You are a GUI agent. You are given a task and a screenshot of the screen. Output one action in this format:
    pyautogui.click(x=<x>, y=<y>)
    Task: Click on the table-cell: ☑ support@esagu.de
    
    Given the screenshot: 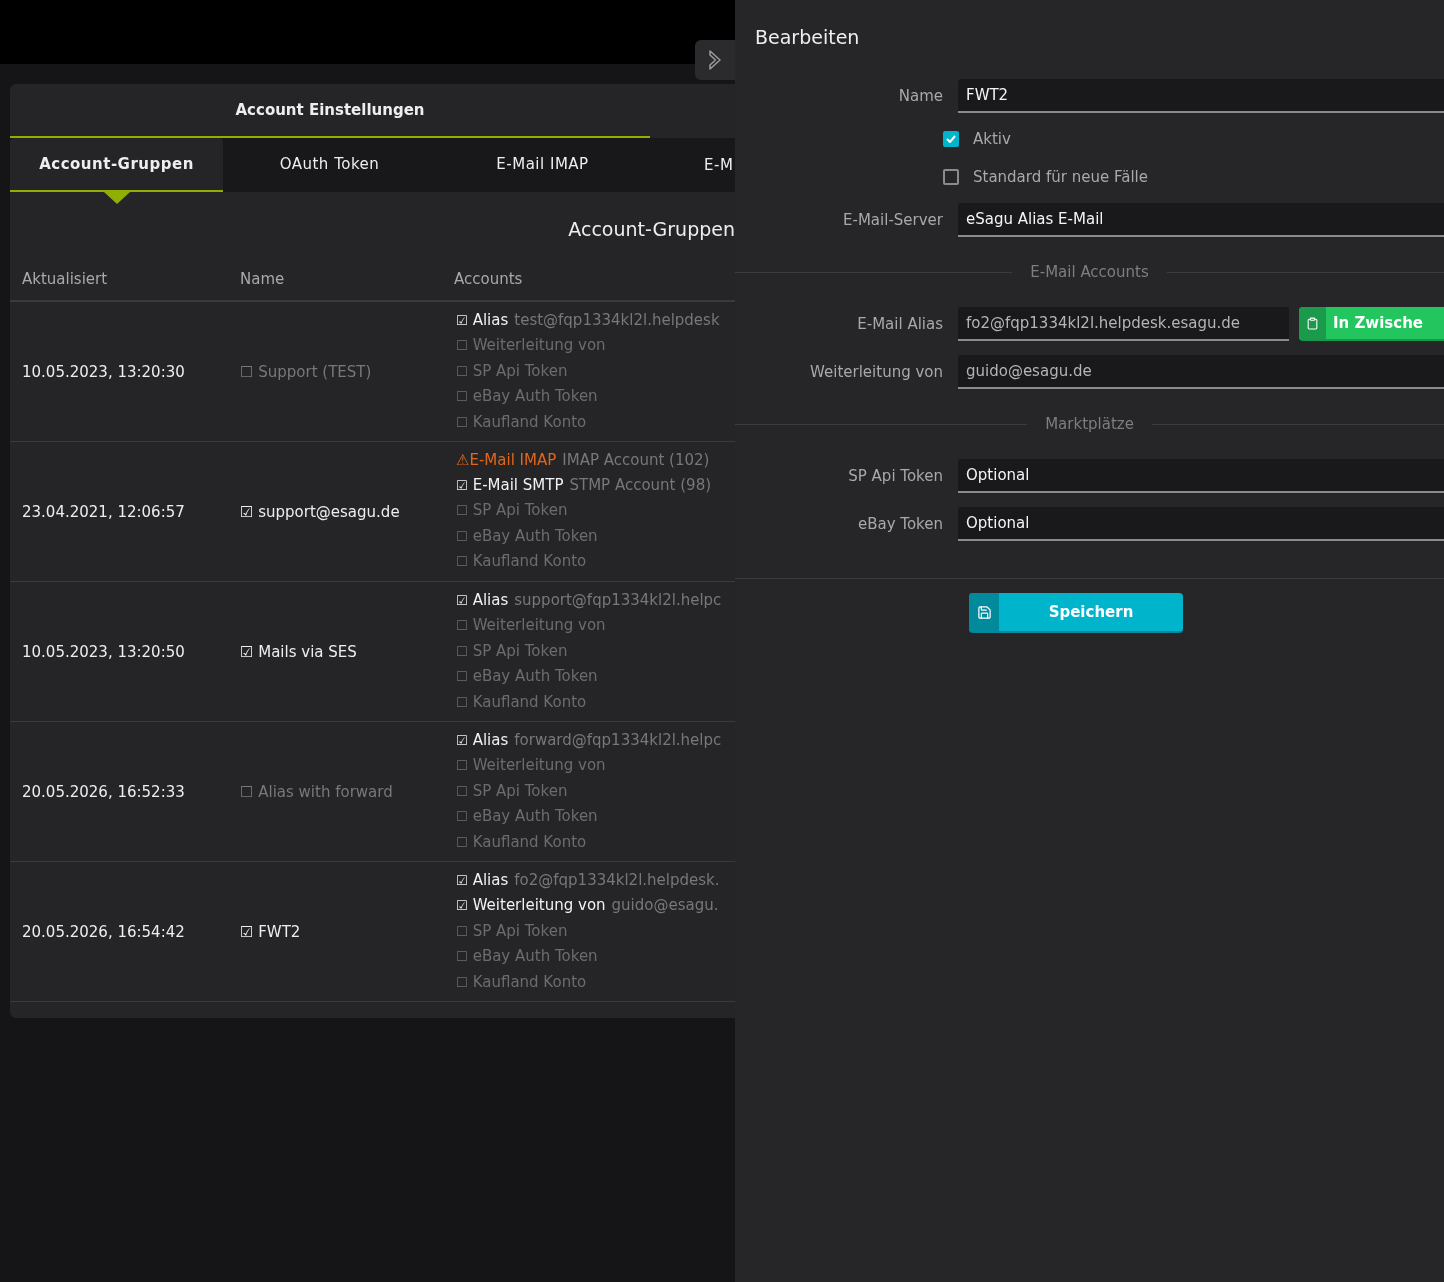 What is the action you would take?
    pyautogui.click(x=320, y=511)
    